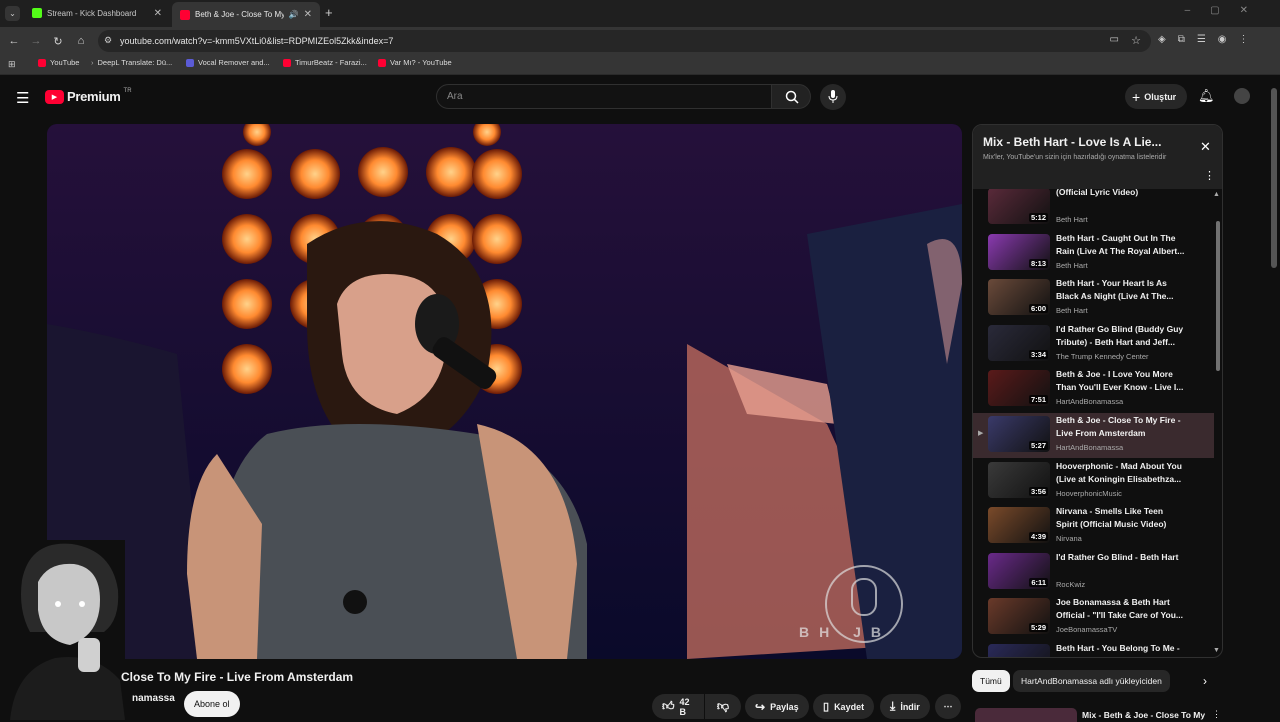 Image resolution: width=1280 pixels, height=722 pixels. I want to click on scroll-up-icon: ▲, so click(1216, 194).